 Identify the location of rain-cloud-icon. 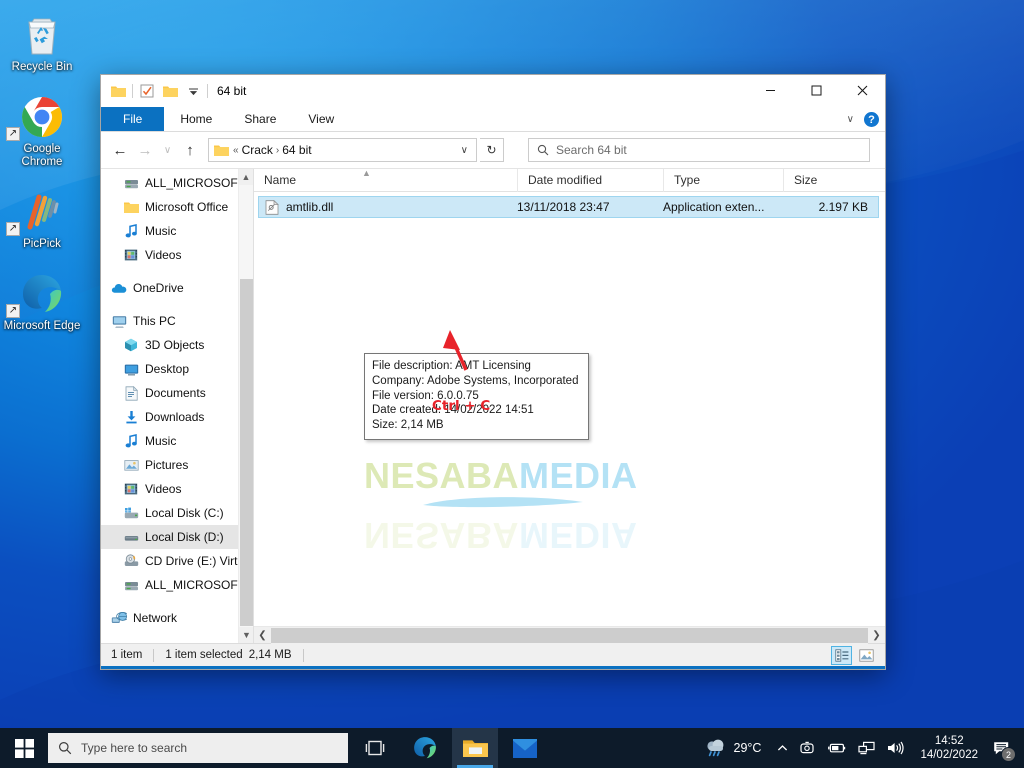
(714, 748).